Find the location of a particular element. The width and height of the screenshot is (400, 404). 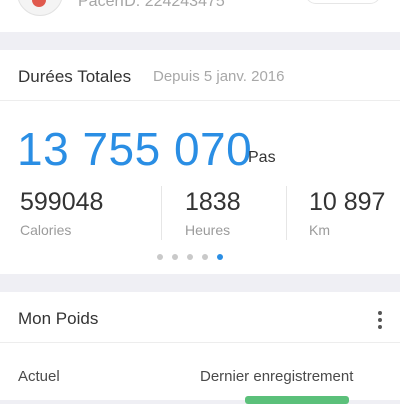

page-dot-active is located at coordinates (220, 257).